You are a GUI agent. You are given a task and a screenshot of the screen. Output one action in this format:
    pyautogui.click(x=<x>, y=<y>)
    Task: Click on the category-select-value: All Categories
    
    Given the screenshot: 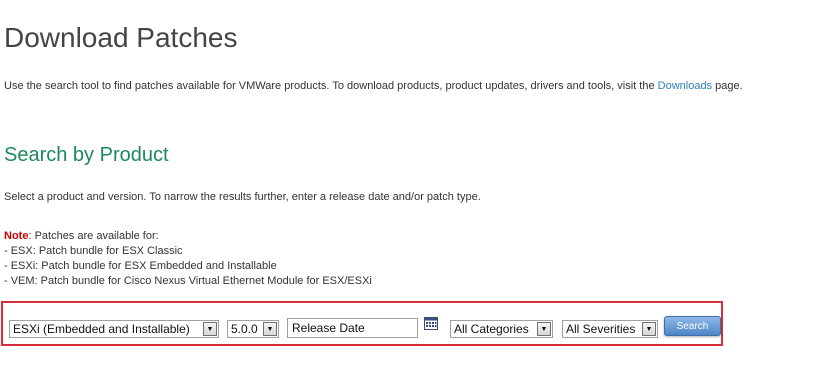 What is the action you would take?
    pyautogui.click(x=491, y=329)
    